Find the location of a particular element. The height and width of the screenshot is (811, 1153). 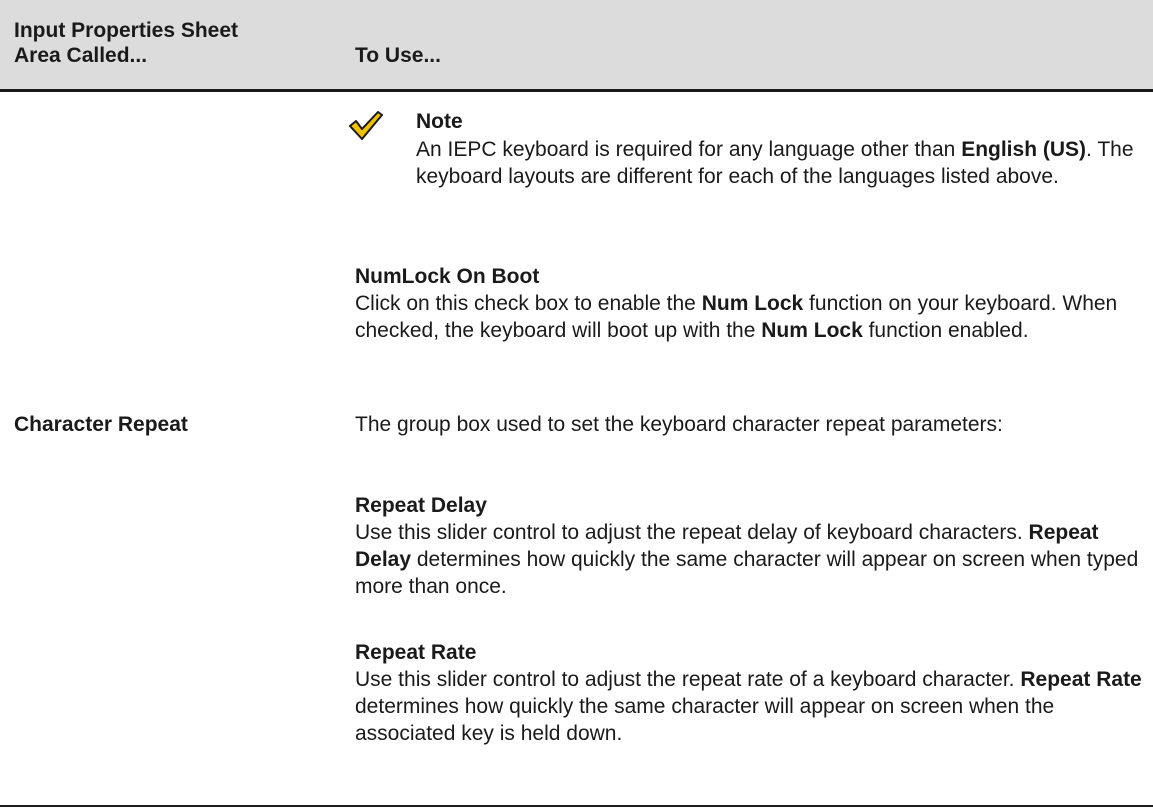

note-title: Note is located at coordinates (439, 121).